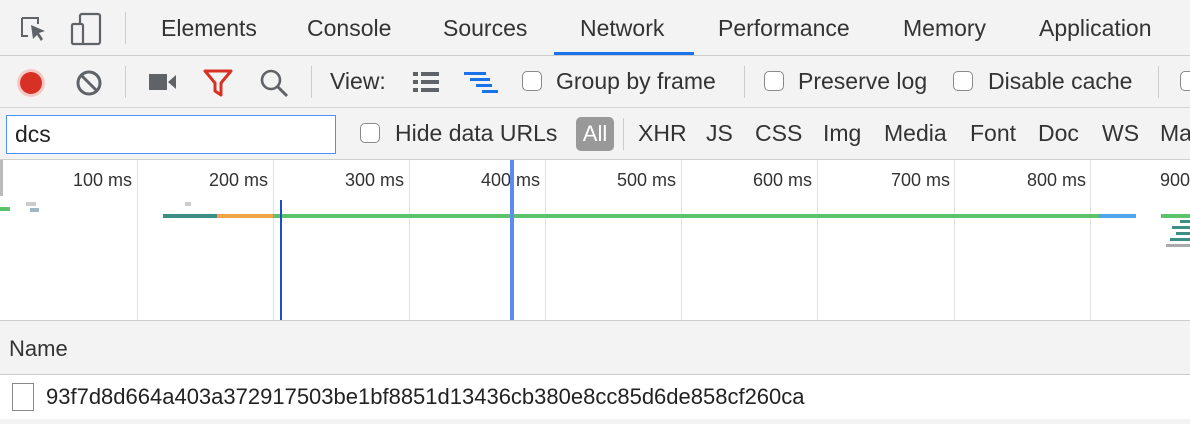  I want to click on timeline-tick-label: 200 ms, so click(238, 180).